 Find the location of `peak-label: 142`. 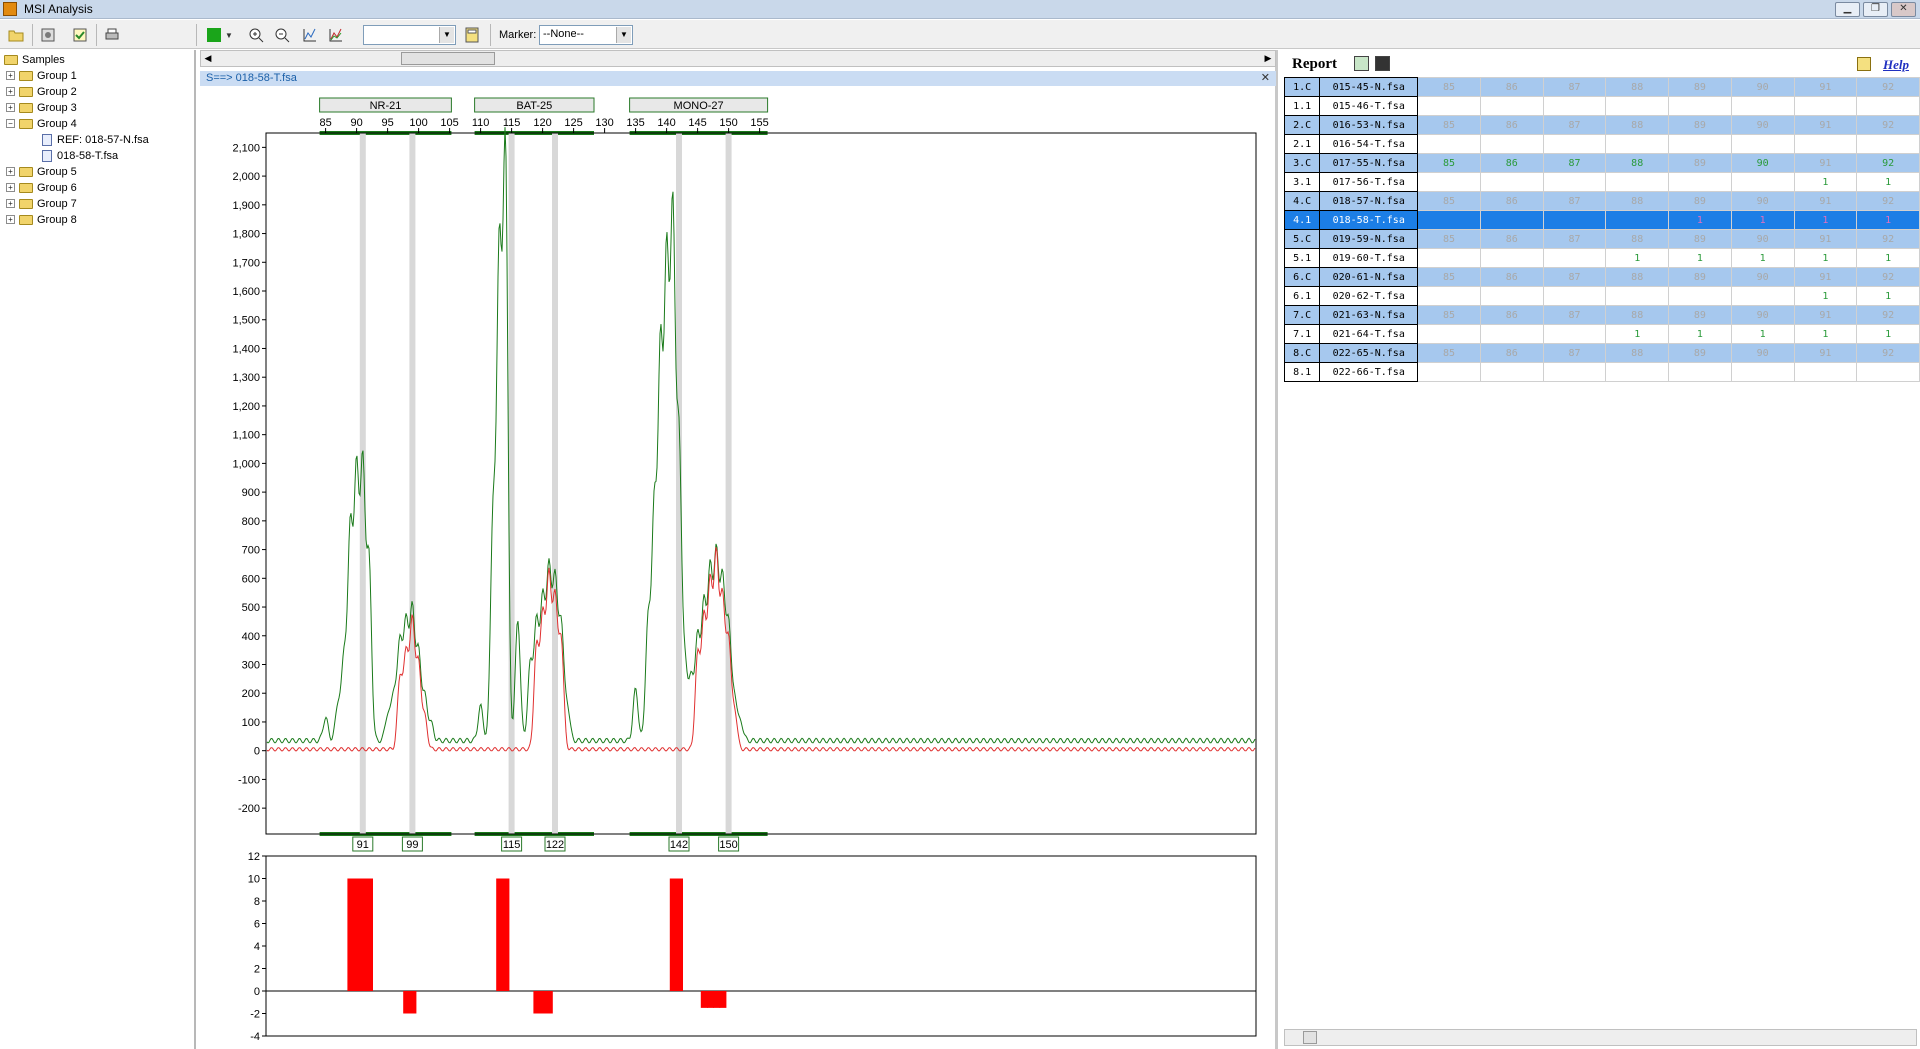

peak-label: 142 is located at coordinates (679, 845).